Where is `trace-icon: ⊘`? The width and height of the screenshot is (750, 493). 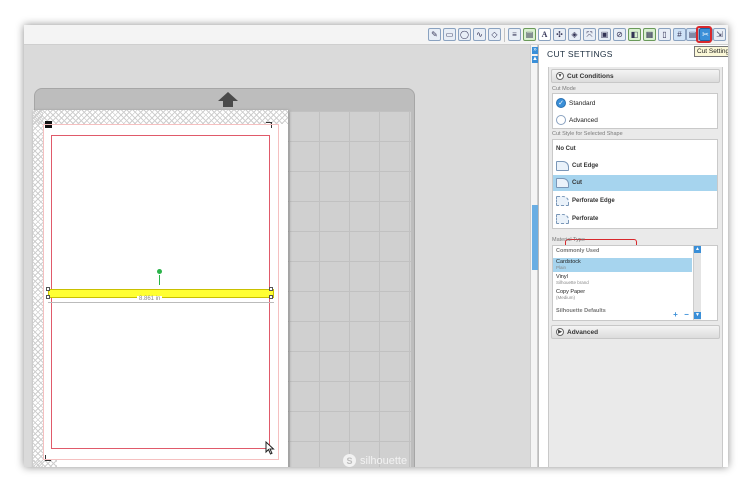
trace-icon: ⊘ is located at coordinates (619, 34).